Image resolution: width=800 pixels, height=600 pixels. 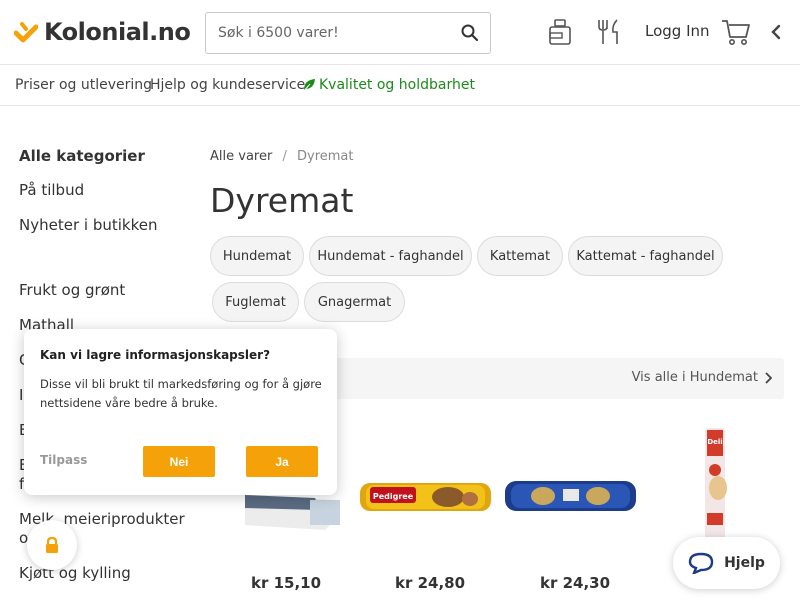 I want to click on breadcrumb: Alle varer / Dyremat, so click(x=281, y=156).